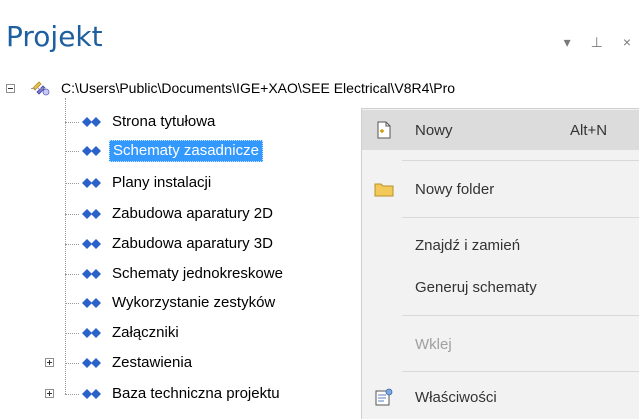 Image resolution: width=639 pixels, height=419 pixels. Describe the element at coordinates (164, 121) in the screenshot. I see `tree-item-label: Strona tytułowa` at that location.